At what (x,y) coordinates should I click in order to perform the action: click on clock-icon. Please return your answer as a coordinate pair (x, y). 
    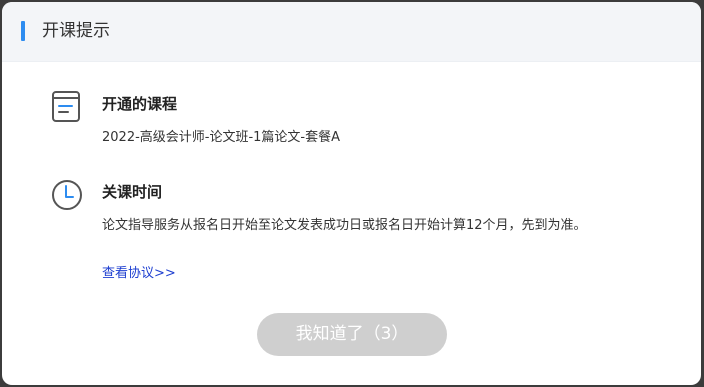
    Looking at the image, I should click on (67, 195).